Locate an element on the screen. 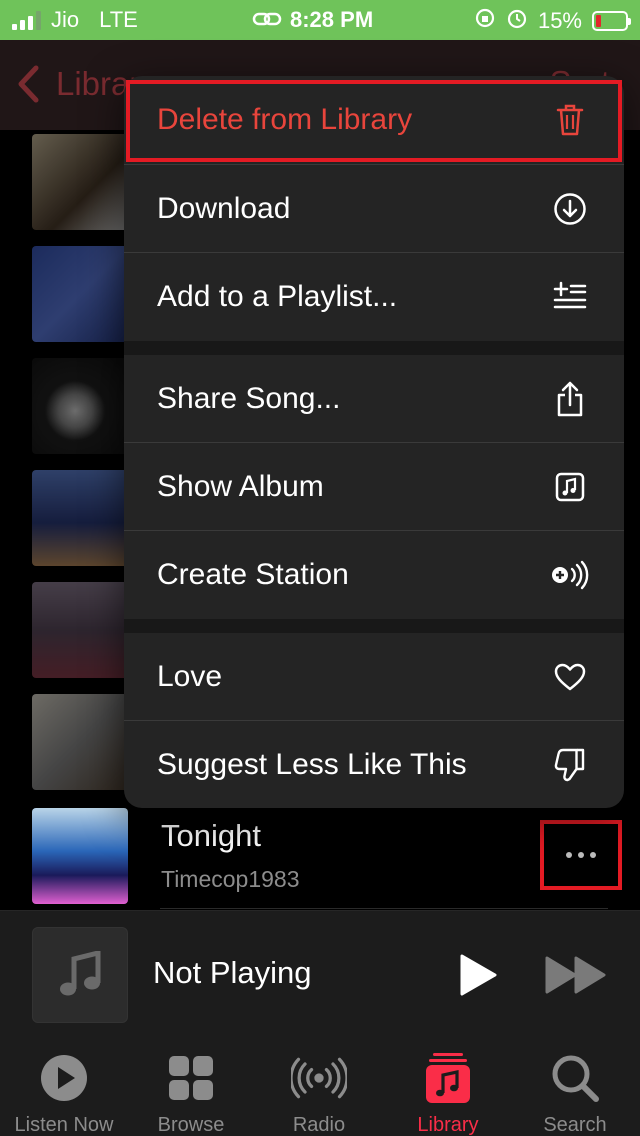 Image resolution: width=640 pixels, height=1136 pixels. download-icon is located at coordinates (570, 209).